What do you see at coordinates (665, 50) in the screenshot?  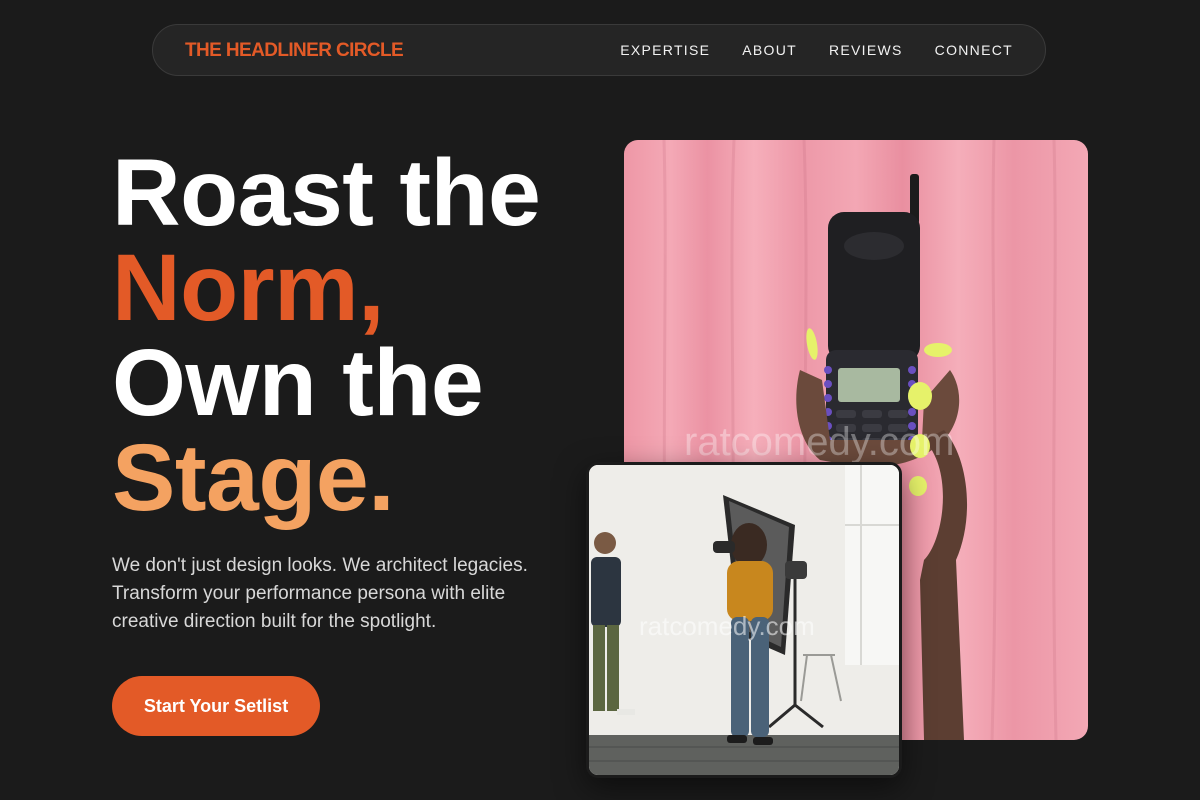 I see `nav-link-expertise: EXPERTISE` at bounding box center [665, 50].